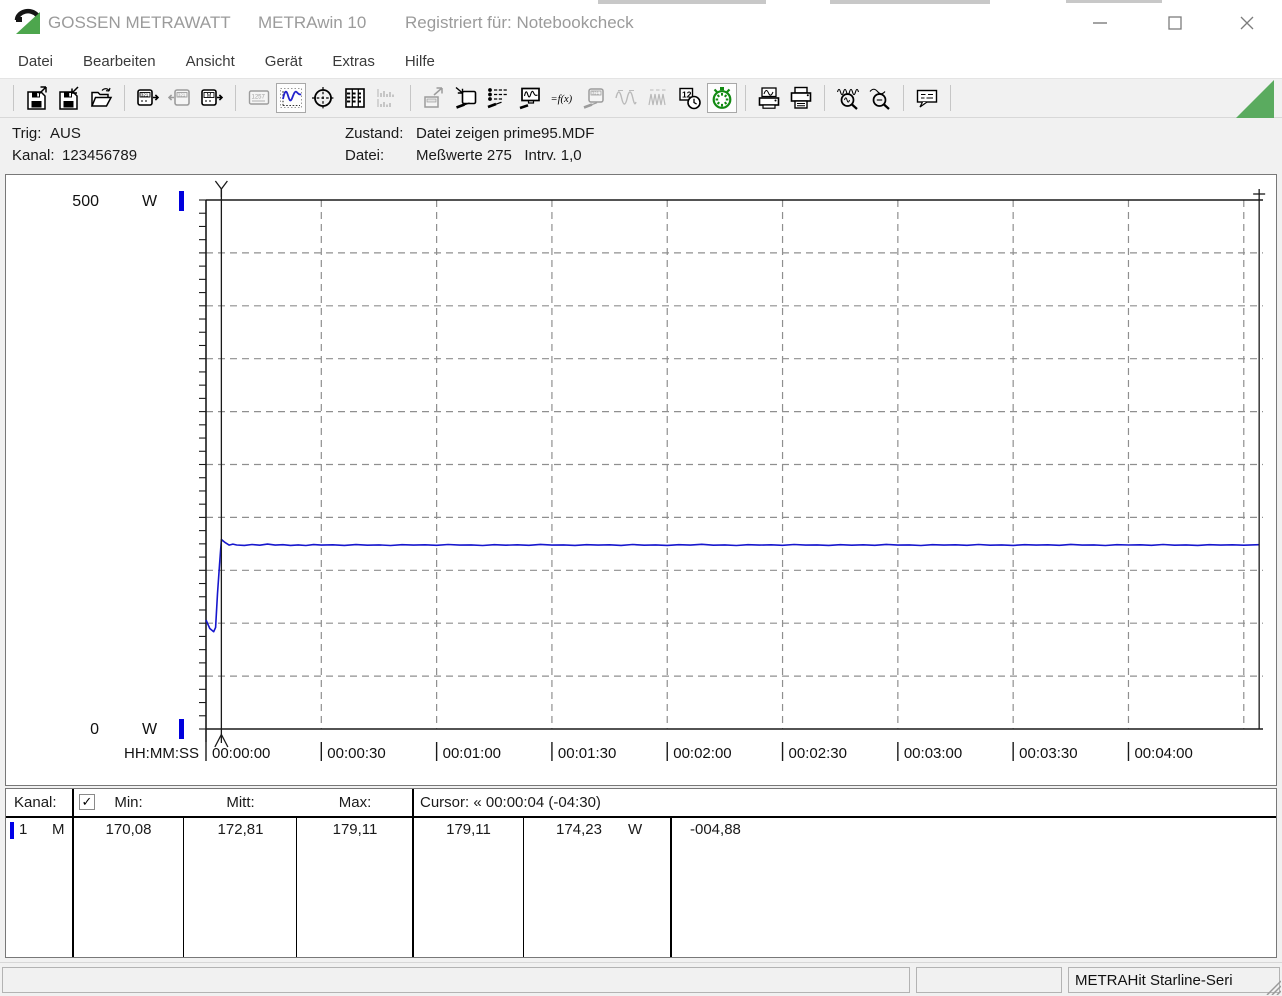 The image size is (1282, 996). What do you see at coordinates (356, 753) in the screenshot?
I see `x-tick-label: 00:00:30` at bounding box center [356, 753].